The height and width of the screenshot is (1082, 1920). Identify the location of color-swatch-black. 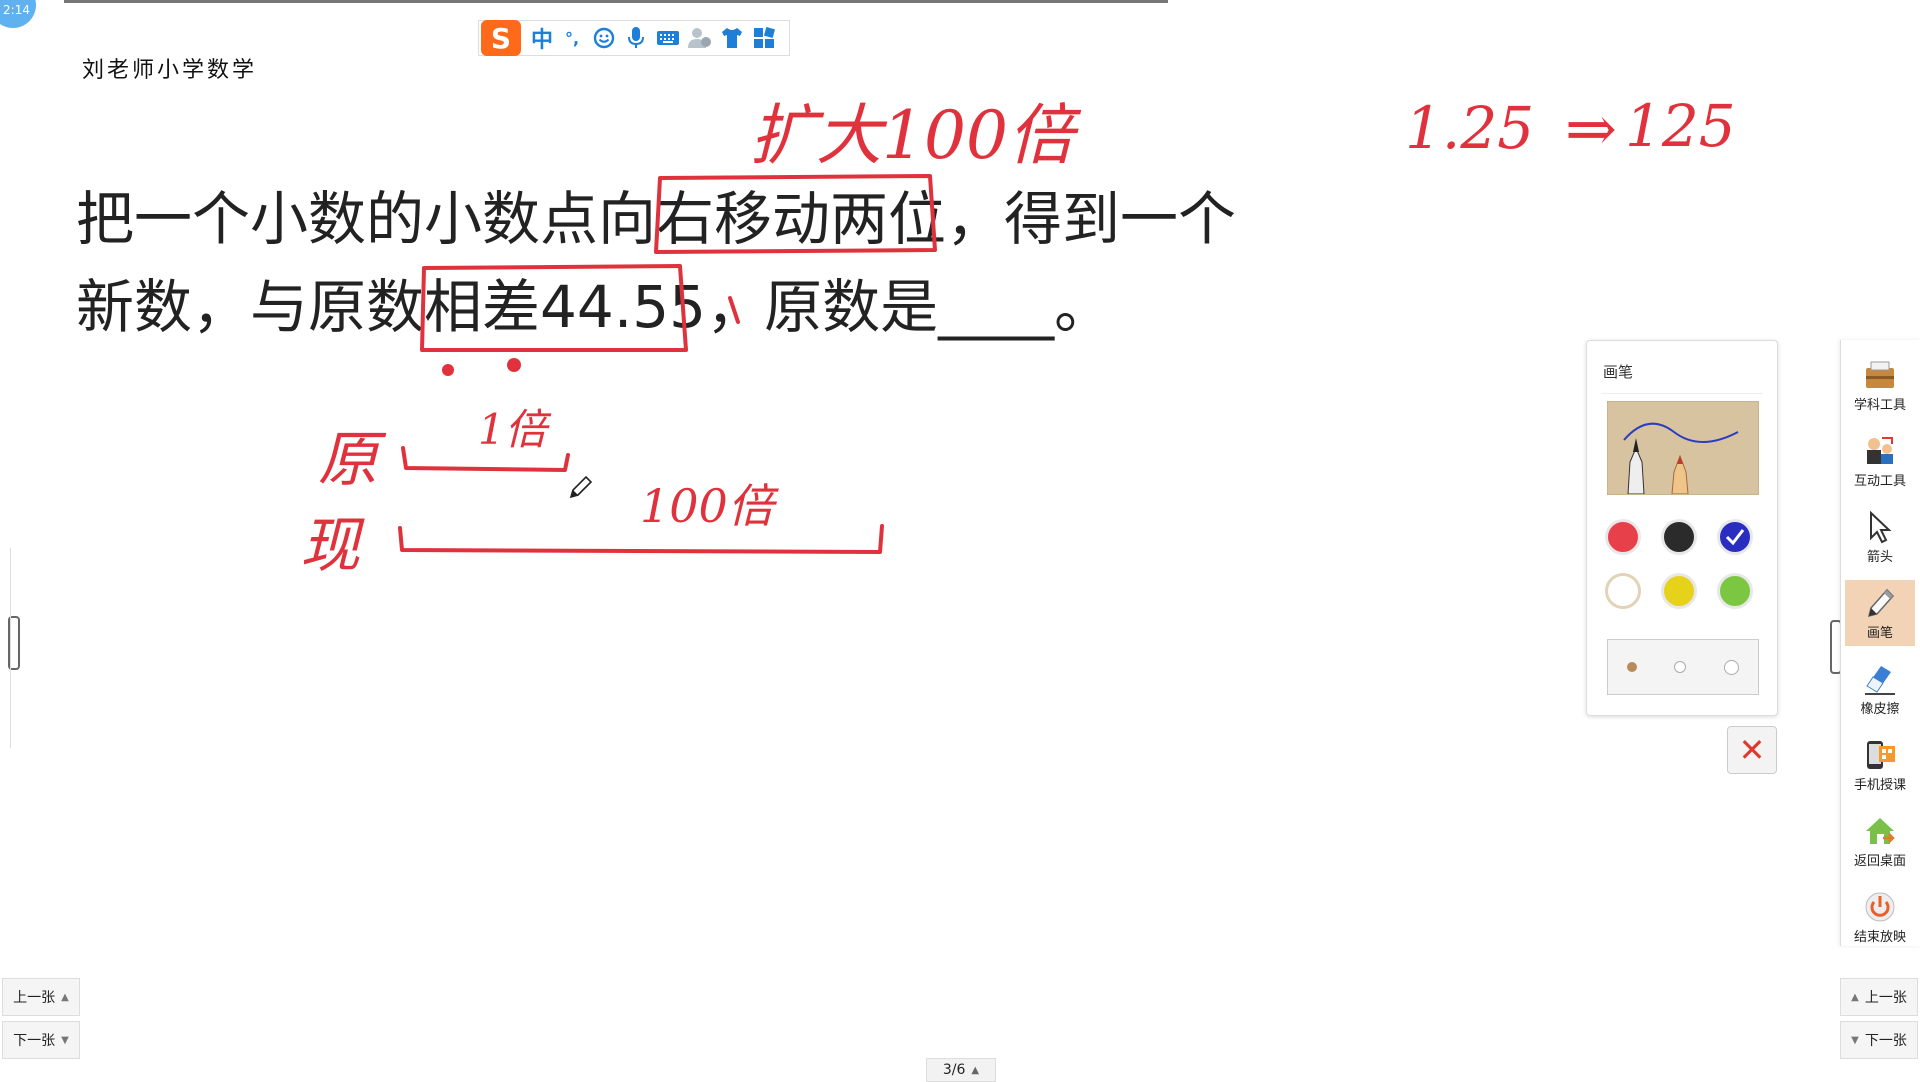
(1679, 537).